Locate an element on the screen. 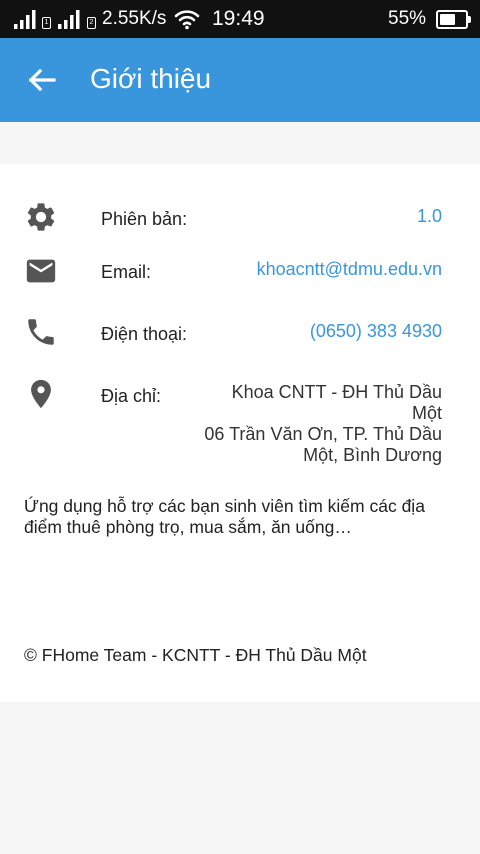 This screenshot has height=854, width=480. address-line: Một, Bình Dương is located at coordinates (372, 455).